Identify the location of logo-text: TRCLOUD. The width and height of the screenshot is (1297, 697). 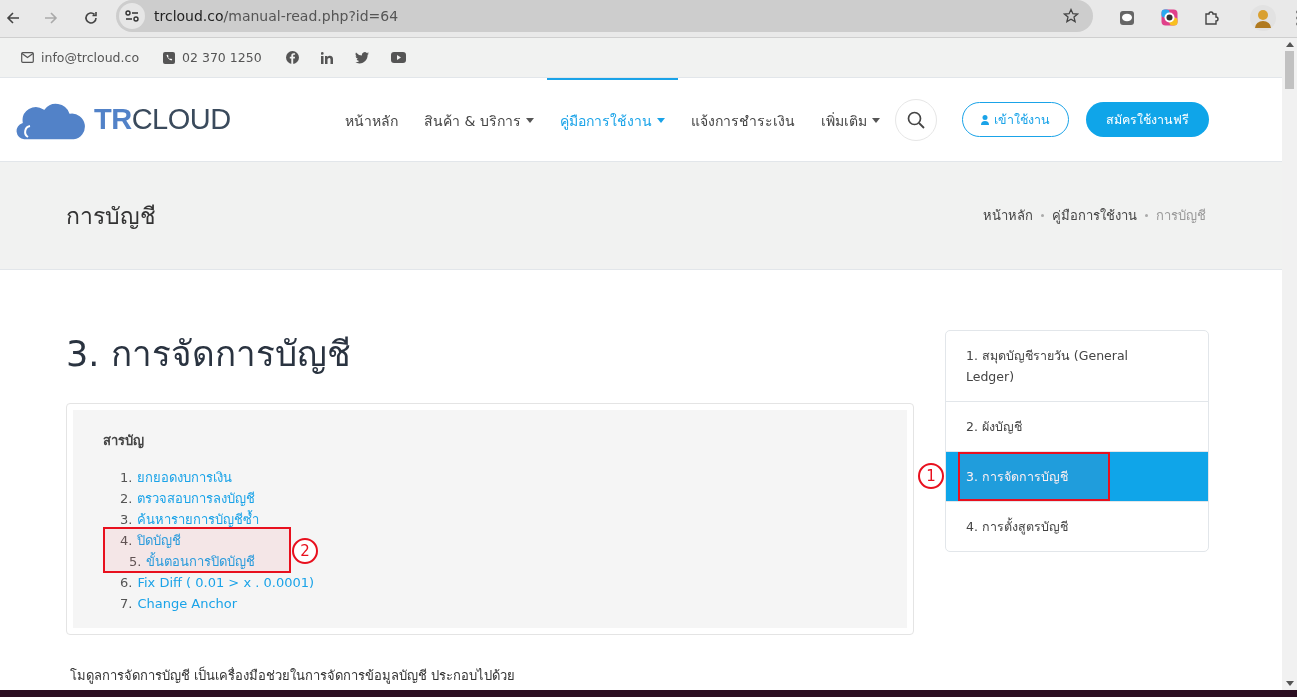
(162, 119).